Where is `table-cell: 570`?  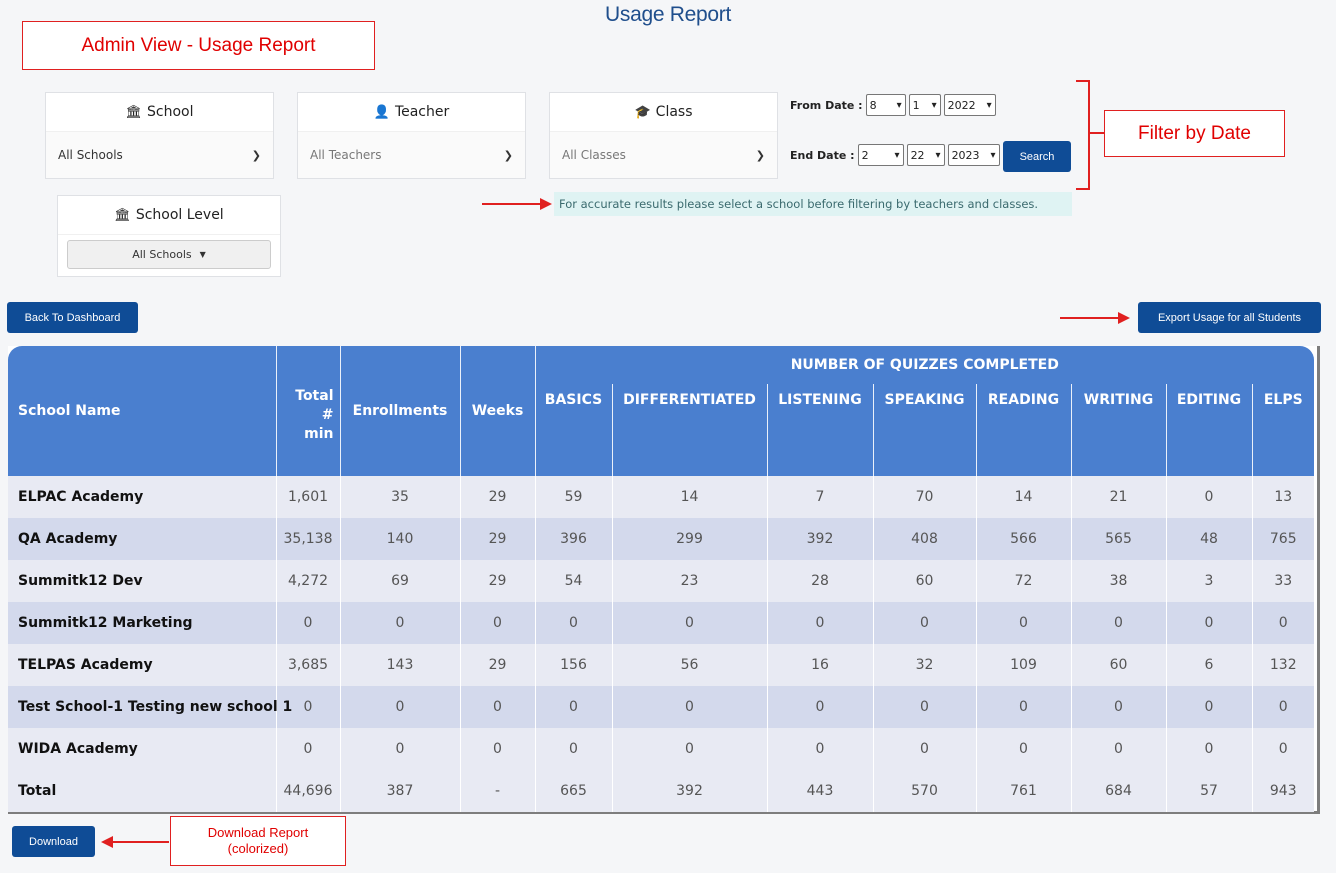
table-cell: 570 is located at coordinates (924, 791).